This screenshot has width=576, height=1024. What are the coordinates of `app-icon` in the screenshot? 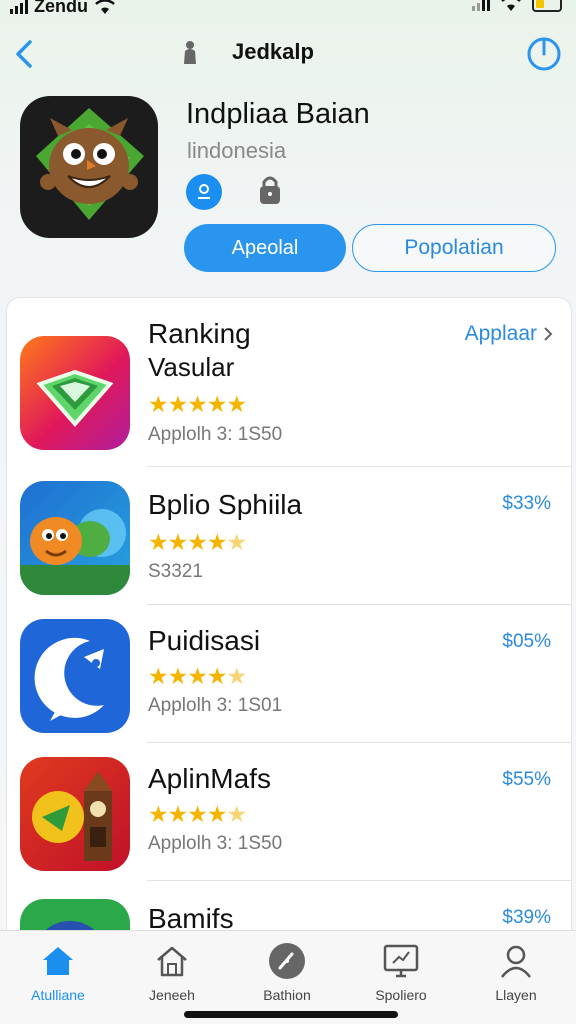 It's located at (89, 167).